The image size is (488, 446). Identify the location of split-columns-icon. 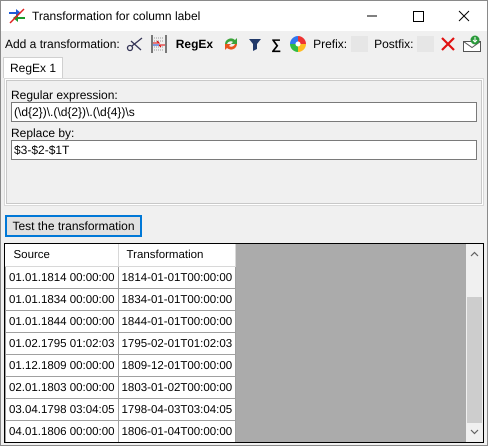
(159, 44).